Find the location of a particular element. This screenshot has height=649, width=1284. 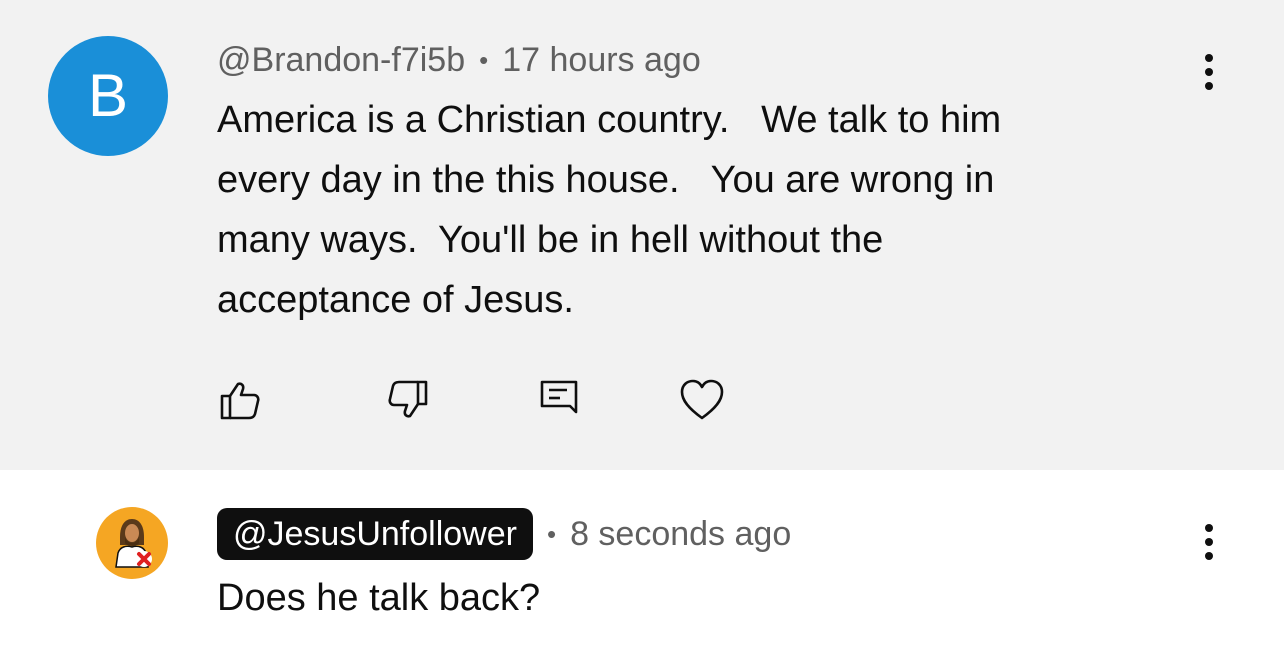

comment-text-line: acceptance of Jesus. is located at coordinates (395, 300).